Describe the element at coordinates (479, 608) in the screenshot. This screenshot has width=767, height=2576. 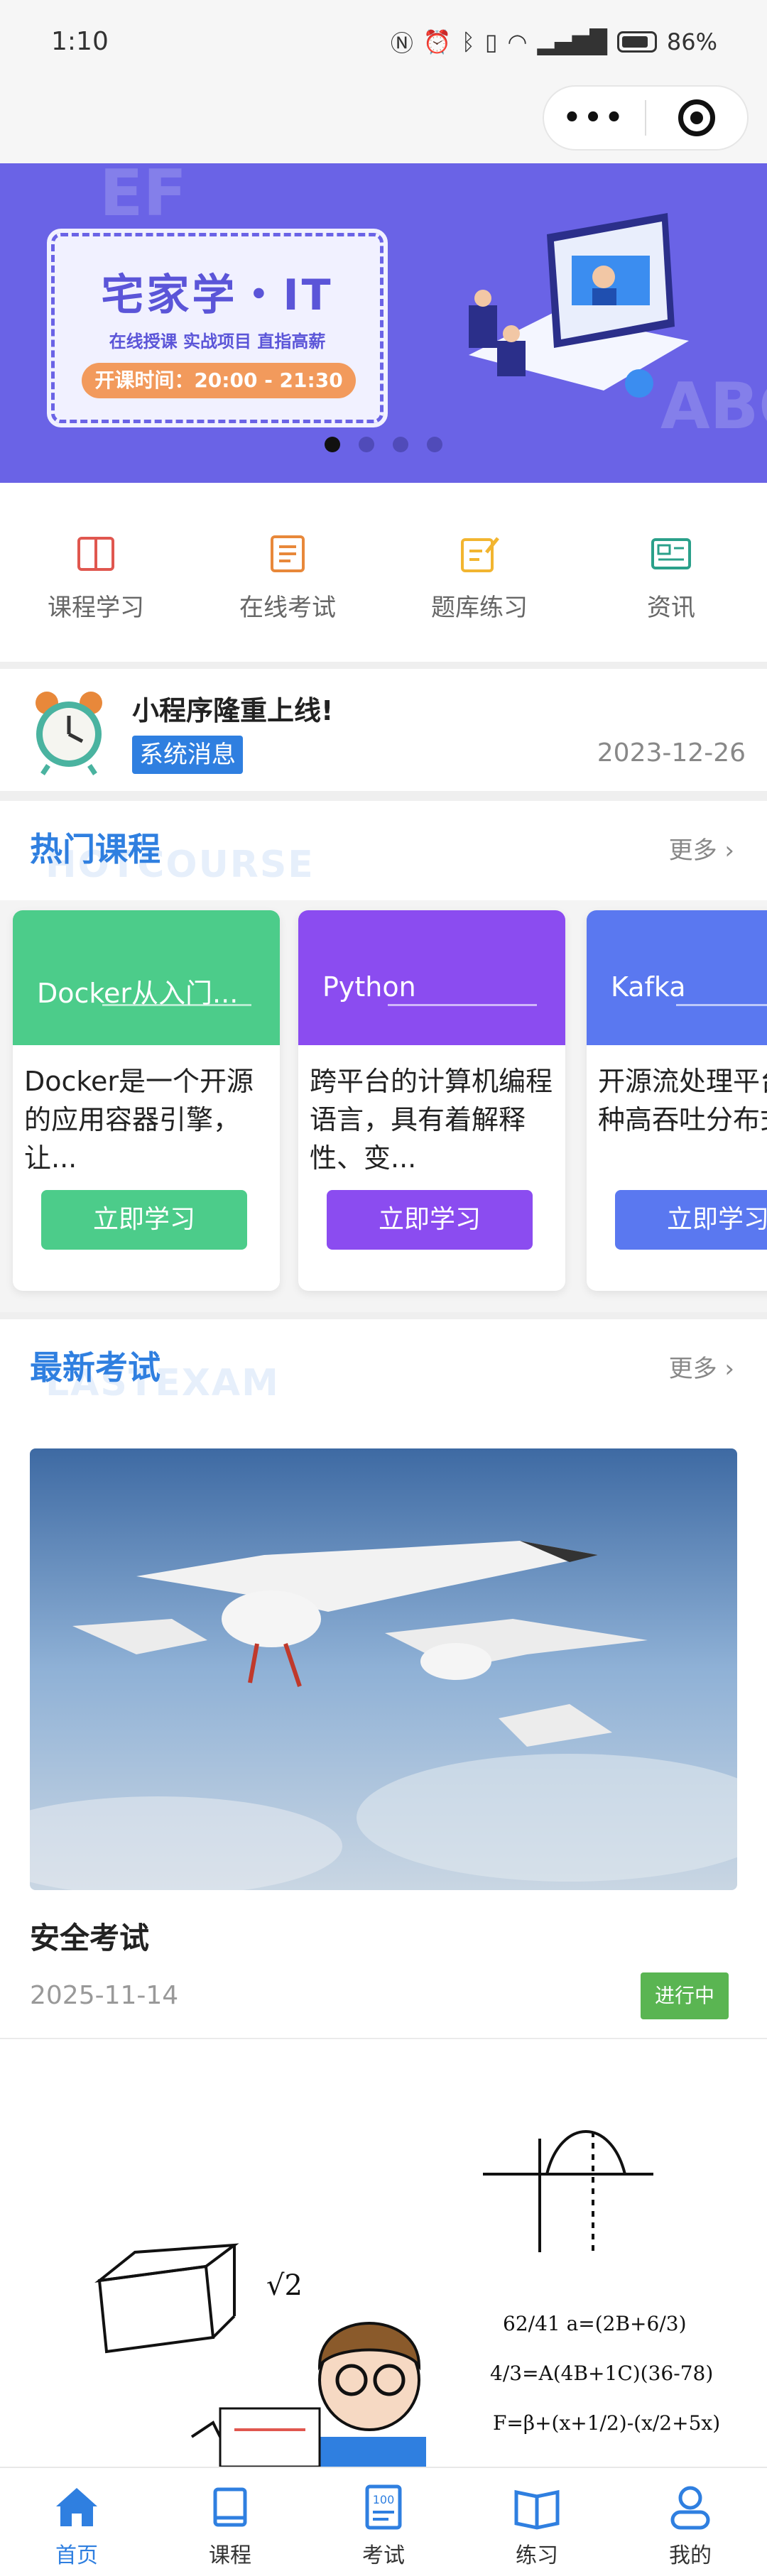
I see `quick-entry-label: 题库练习` at that location.